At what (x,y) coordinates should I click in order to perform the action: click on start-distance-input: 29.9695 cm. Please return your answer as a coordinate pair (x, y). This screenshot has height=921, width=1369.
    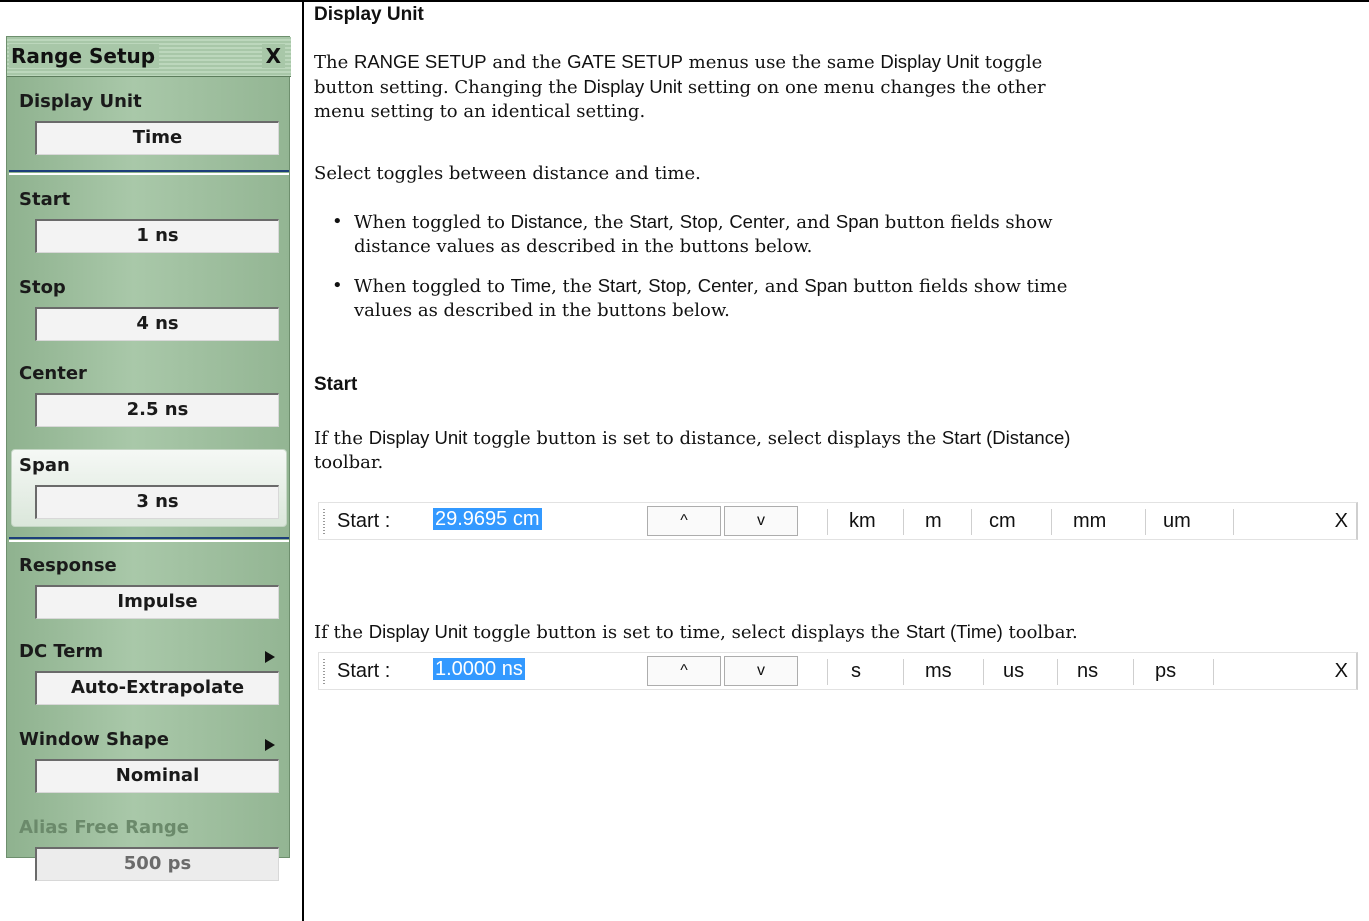
    Looking at the image, I should click on (517, 520).